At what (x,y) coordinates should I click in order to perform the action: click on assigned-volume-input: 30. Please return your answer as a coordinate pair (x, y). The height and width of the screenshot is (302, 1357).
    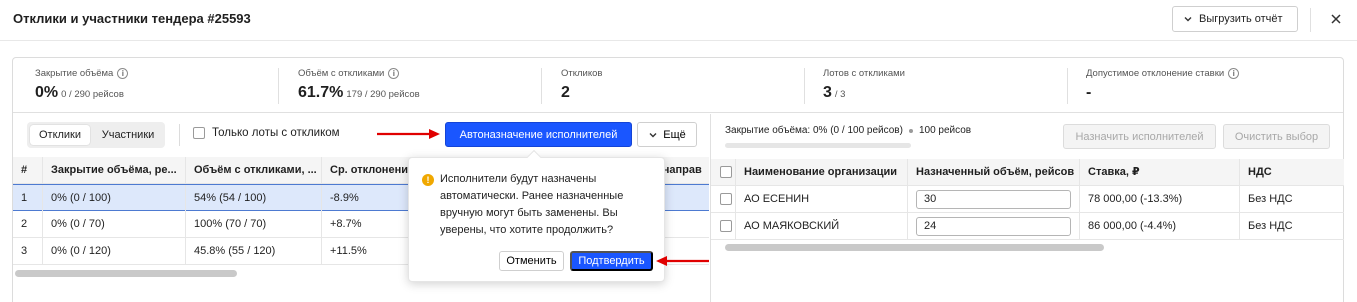
    Looking at the image, I should click on (993, 199).